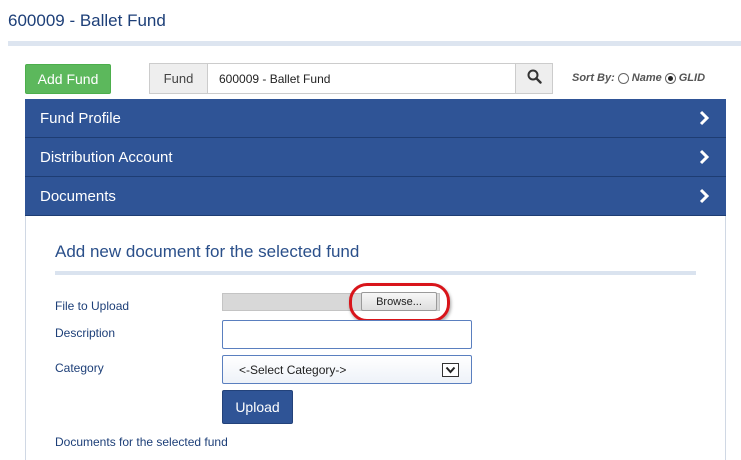 This screenshot has width=741, height=460. What do you see at coordinates (593, 78) in the screenshot?
I see `sort-by-label: Sort By:` at bounding box center [593, 78].